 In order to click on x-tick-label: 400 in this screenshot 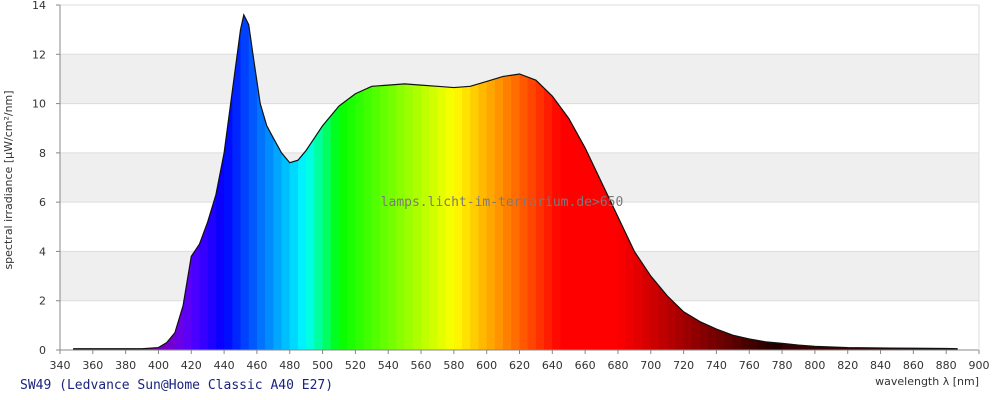, I will do `click(158, 365)`.